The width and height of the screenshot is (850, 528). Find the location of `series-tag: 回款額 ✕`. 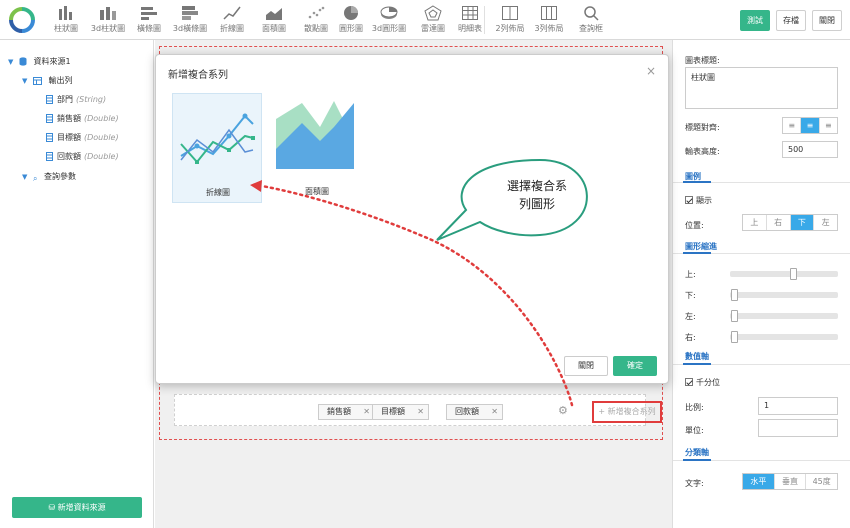

series-tag: 回款額 ✕ is located at coordinates (474, 412).